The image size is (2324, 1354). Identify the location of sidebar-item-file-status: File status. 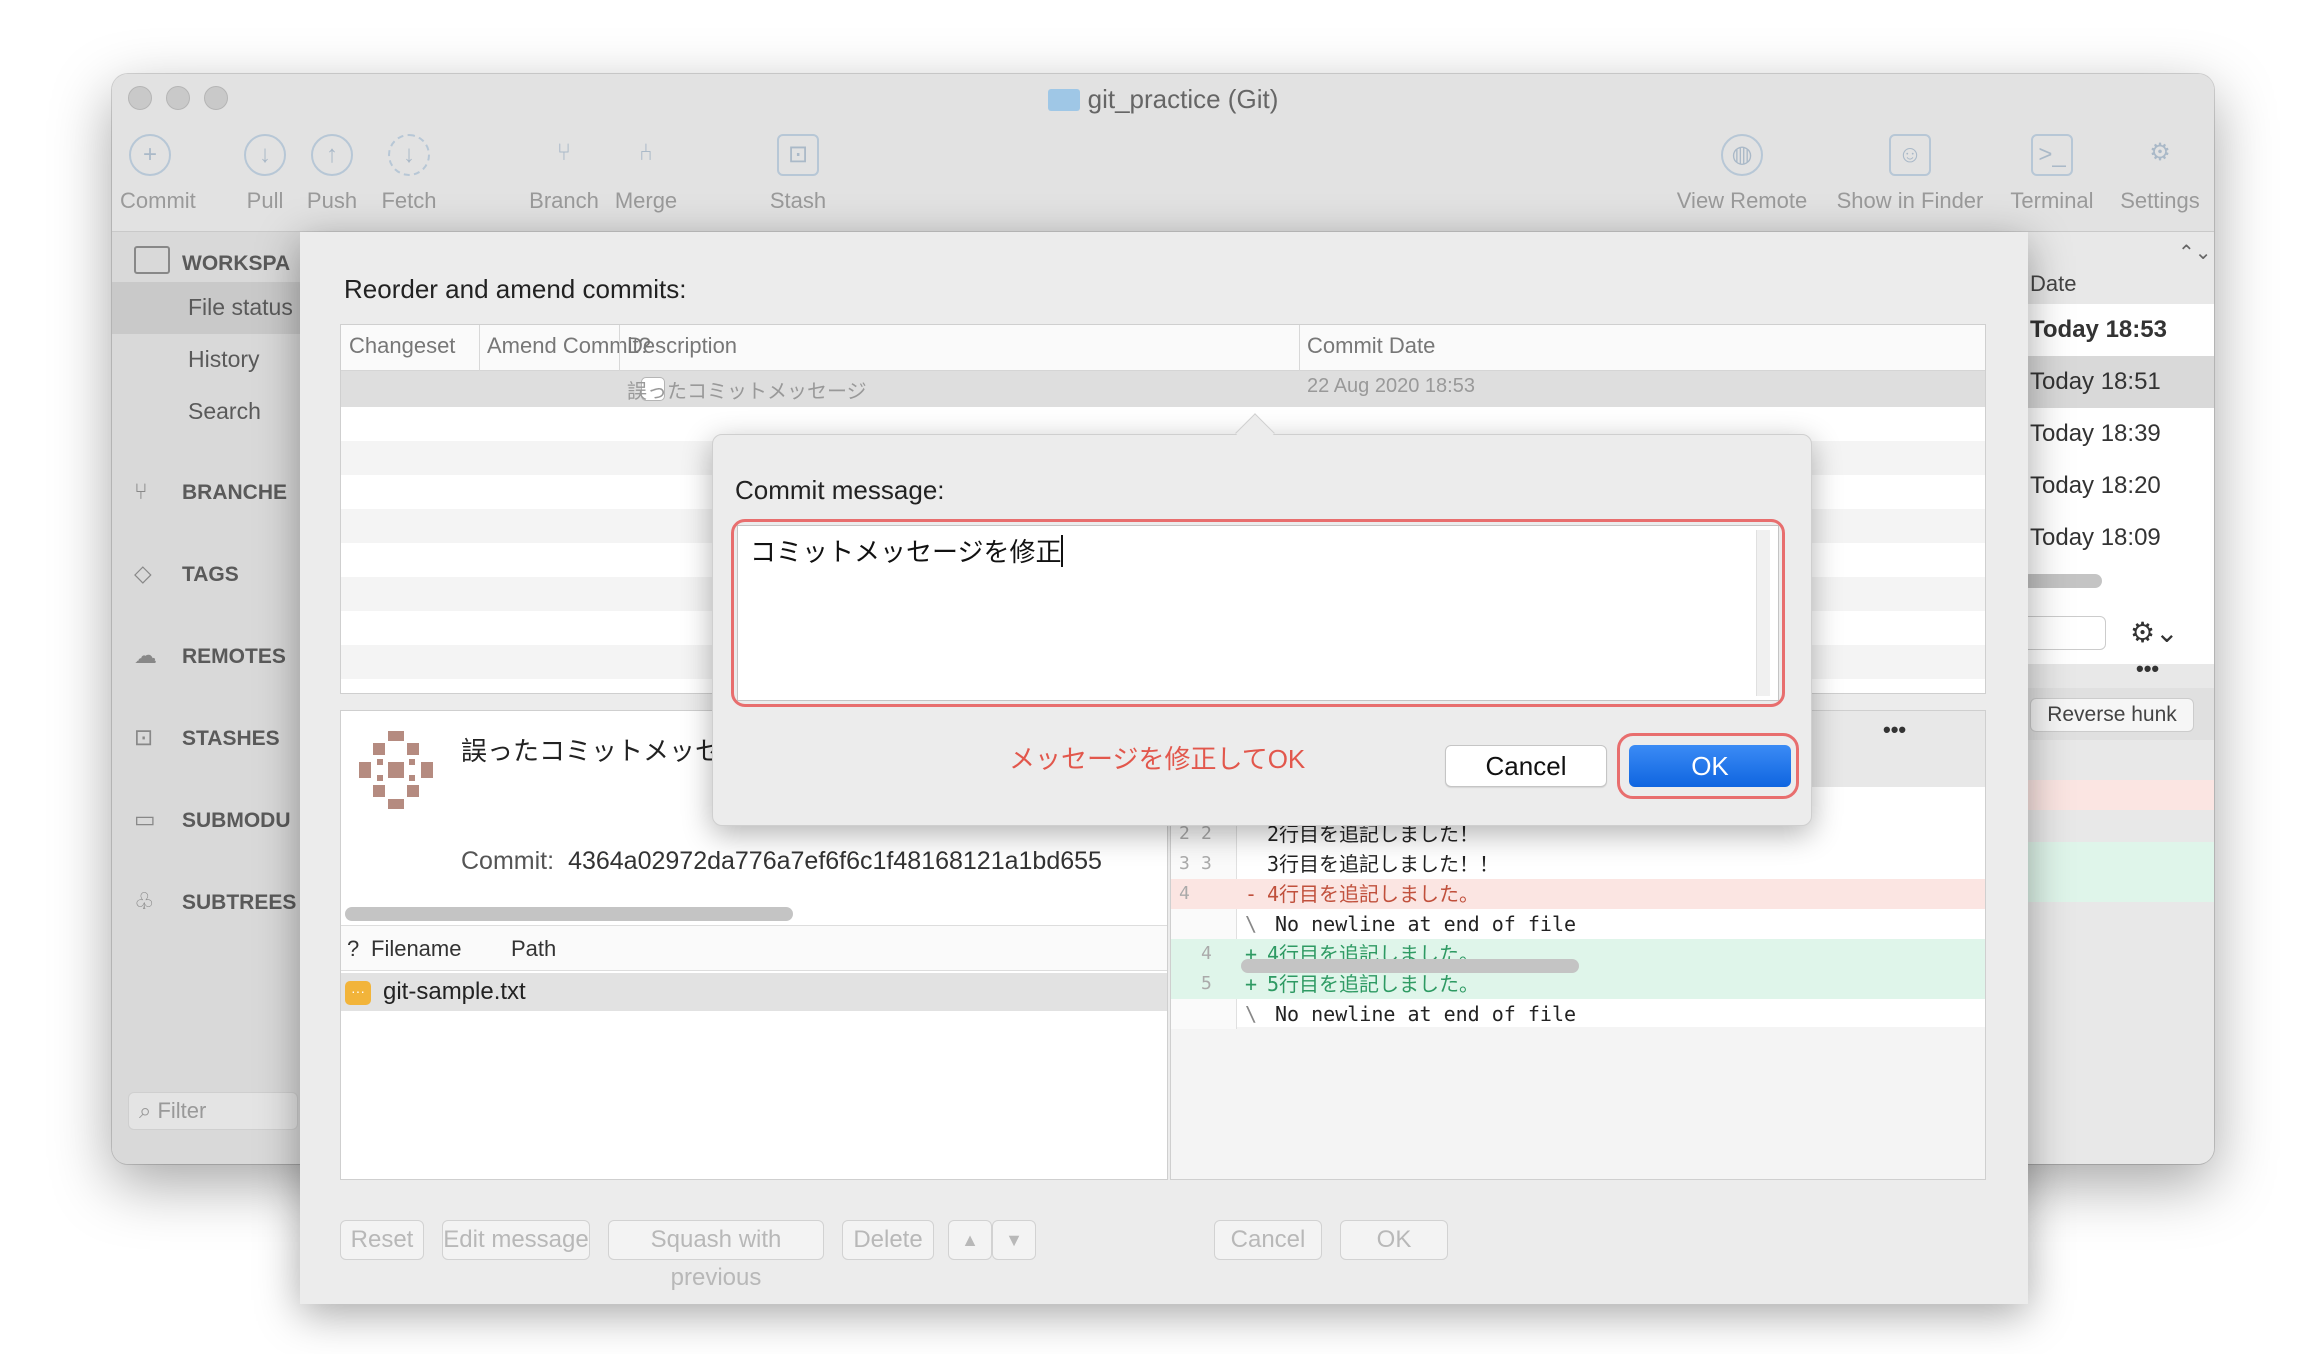
(240, 307).